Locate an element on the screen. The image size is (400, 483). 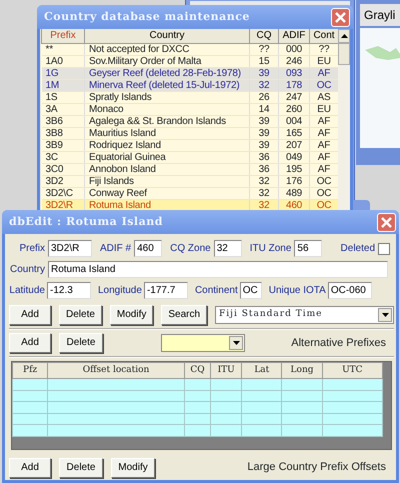
table-cell: 3C is located at coordinates (63, 157).